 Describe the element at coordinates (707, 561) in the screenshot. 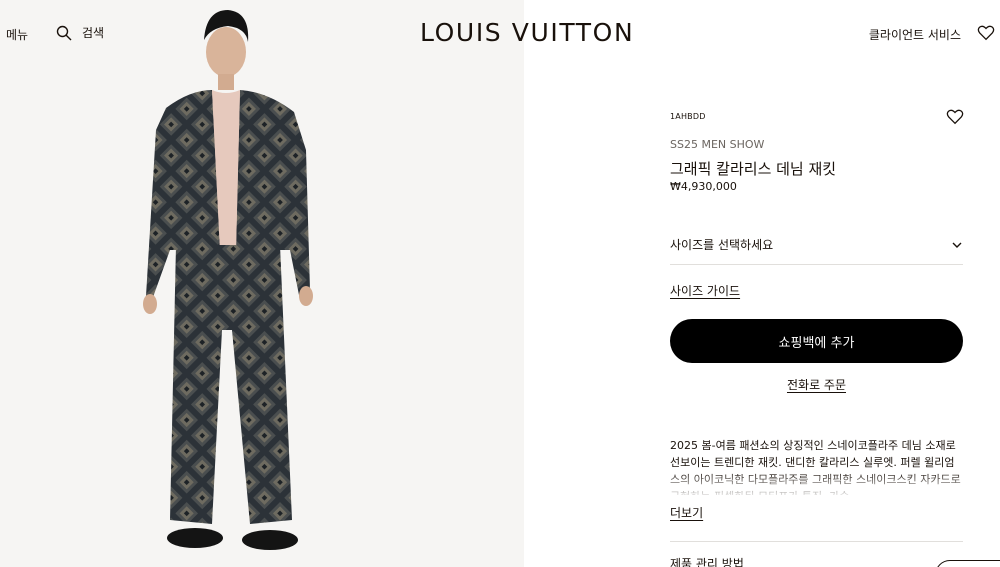

I see `care-instructions-link: 제품 관리 방법` at that location.